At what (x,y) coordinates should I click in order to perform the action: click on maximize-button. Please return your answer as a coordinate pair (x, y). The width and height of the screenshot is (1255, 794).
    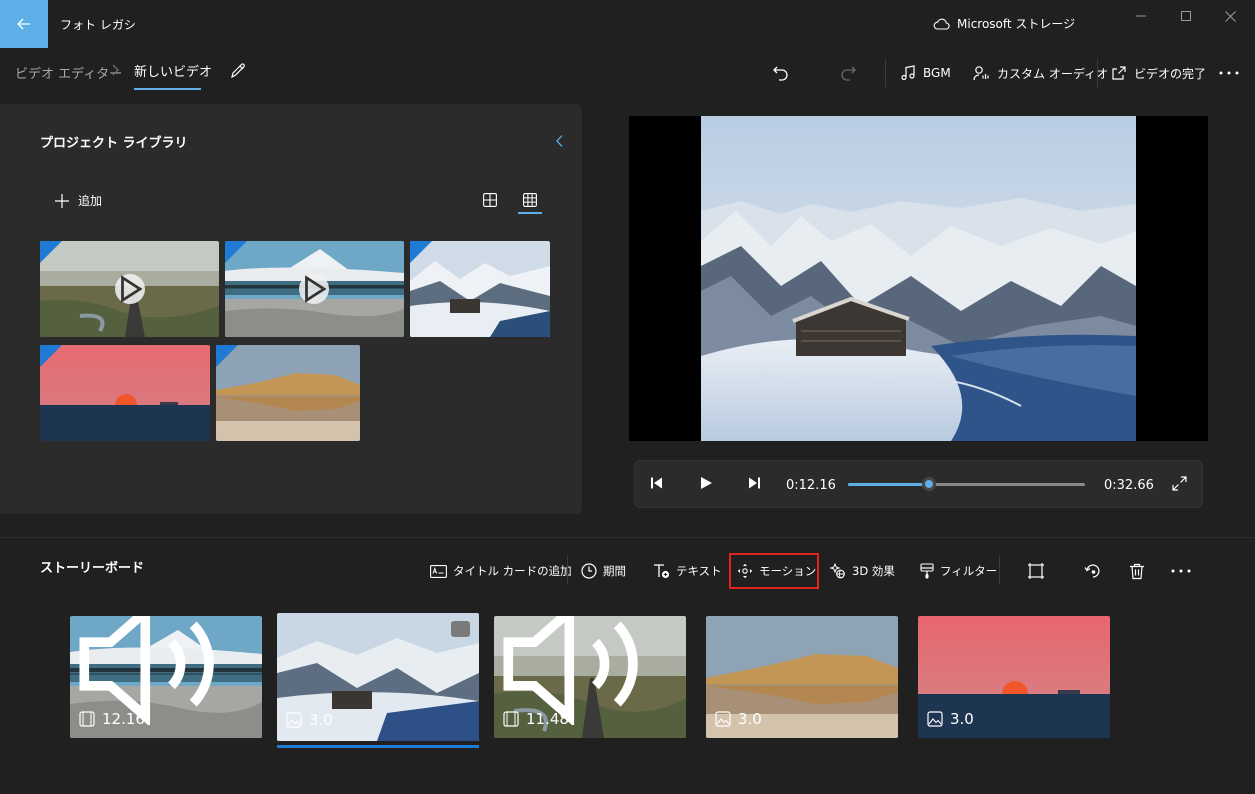
    Looking at the image, I should click on (1186, 16).